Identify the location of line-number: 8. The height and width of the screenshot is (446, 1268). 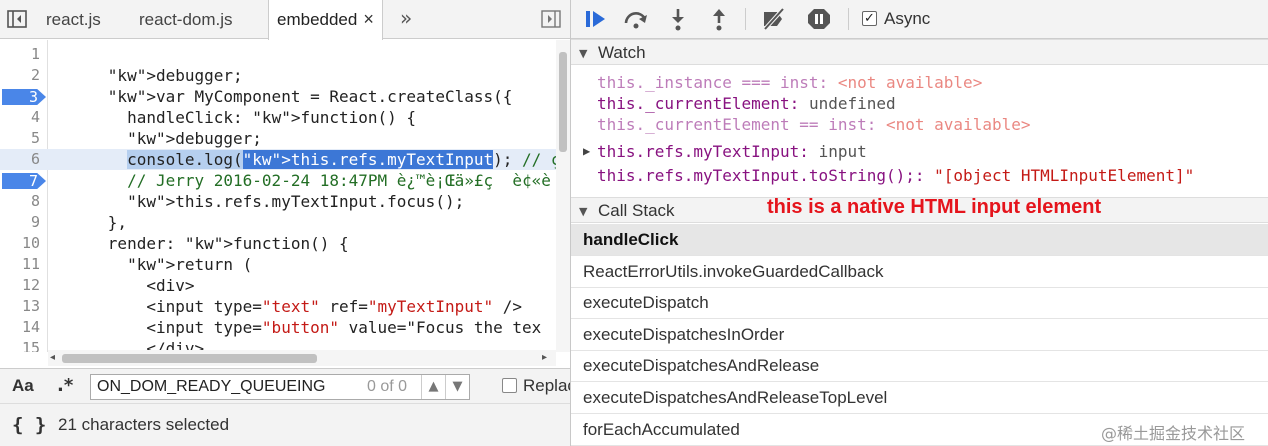
(20, 201).